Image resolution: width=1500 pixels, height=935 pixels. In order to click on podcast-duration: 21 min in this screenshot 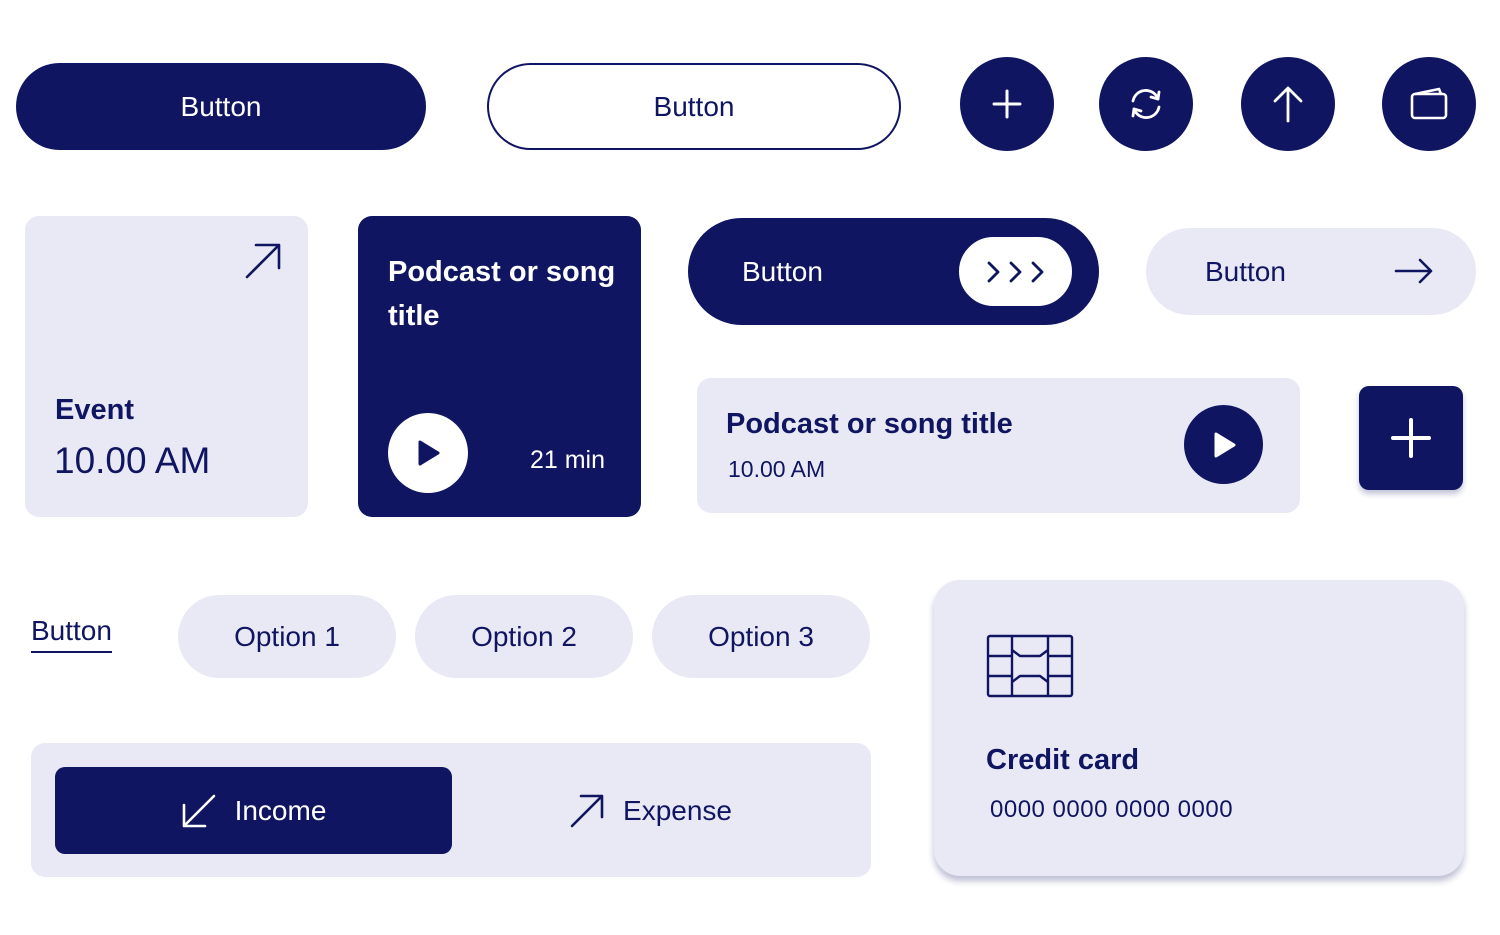, I will do `click(567, 460)`.